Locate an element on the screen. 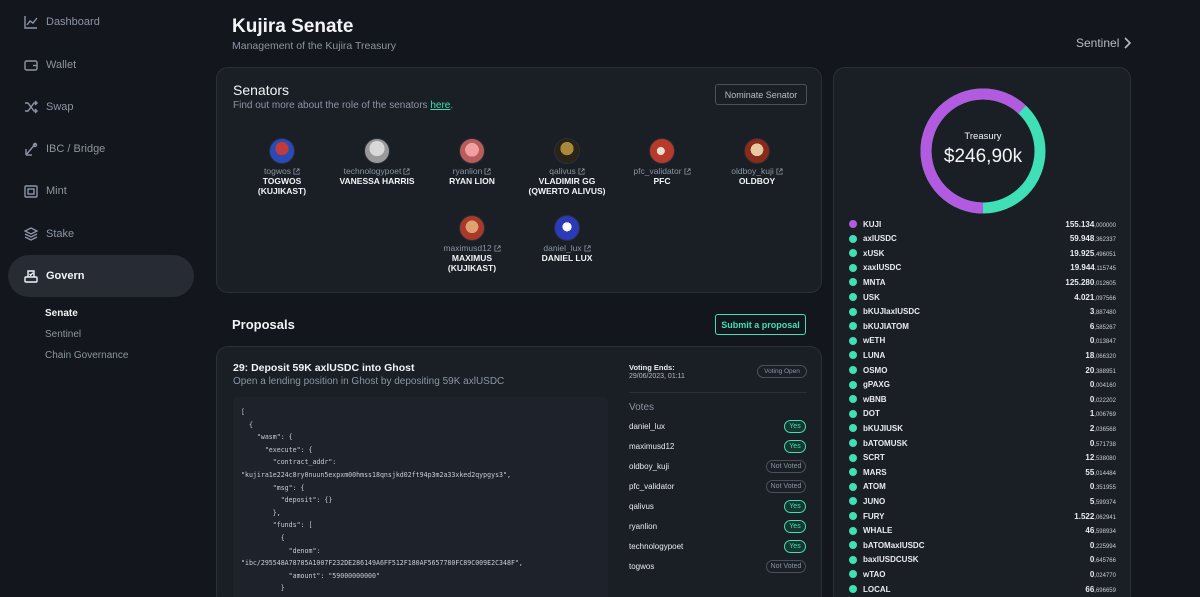 The height and width of the screenshot is (597, 1200). submit-proposal-button: Submit a proposal is located at coordinates (760, 324).